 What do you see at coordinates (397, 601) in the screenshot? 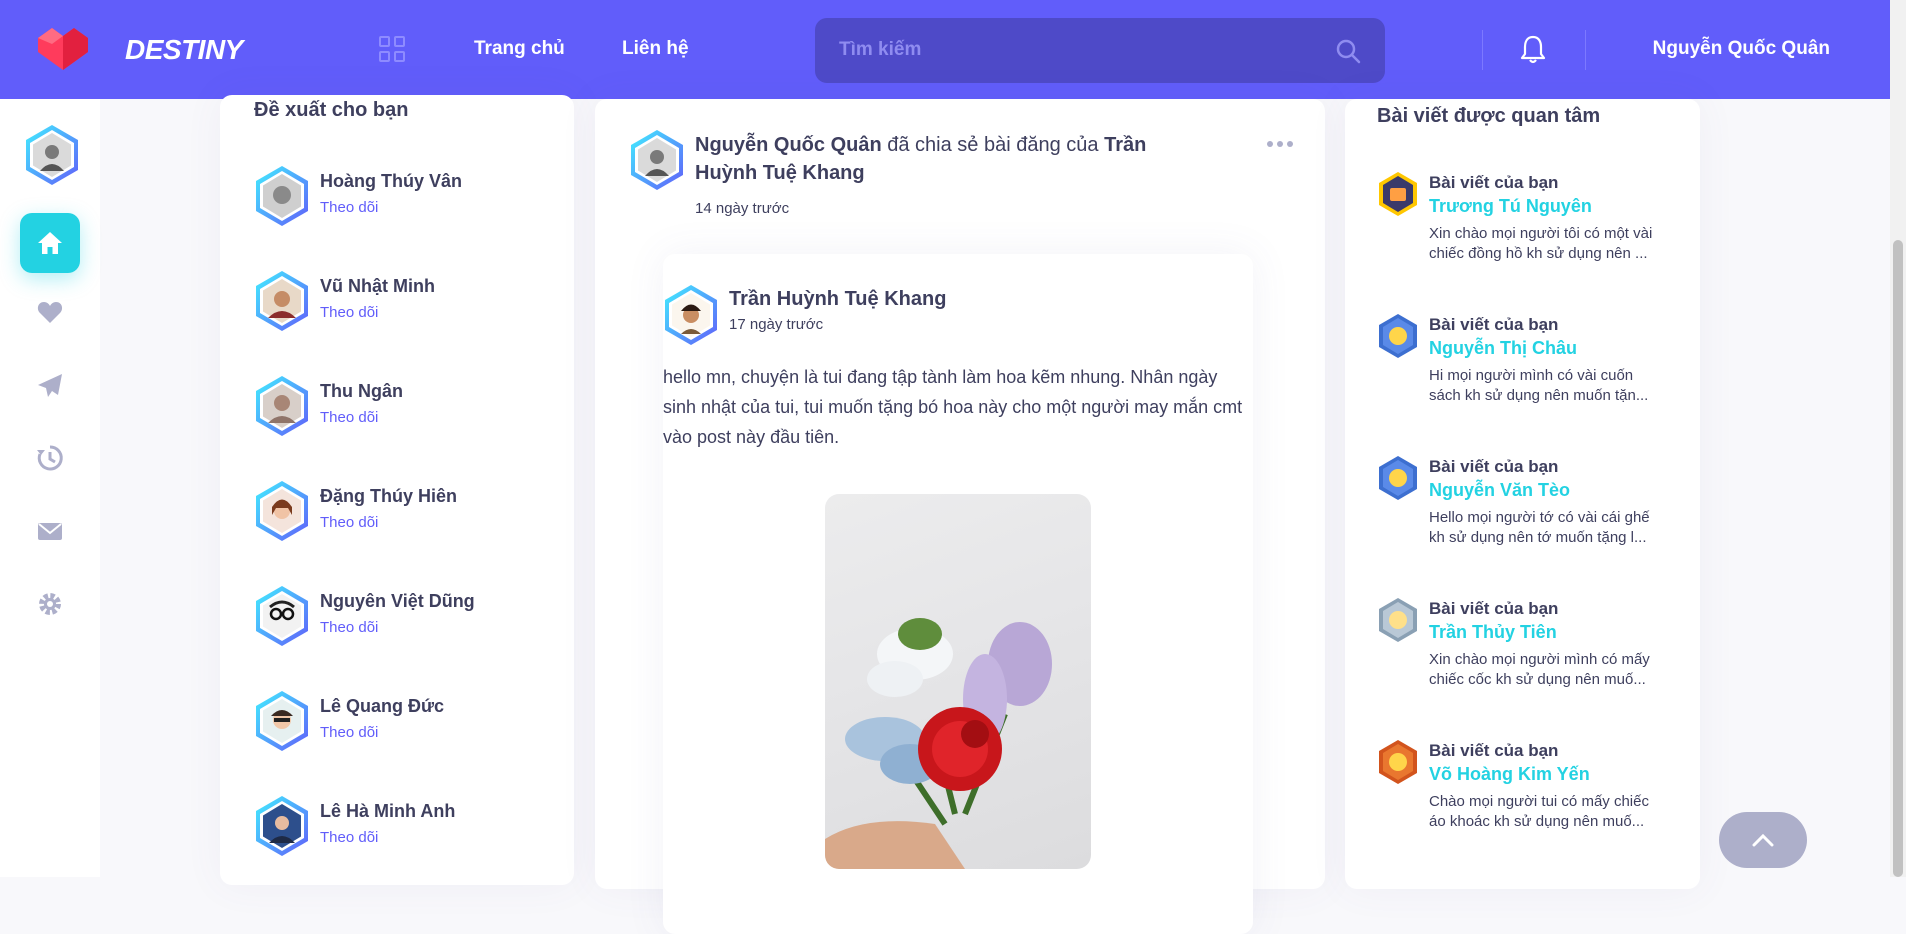
I see `person-name: Nguyên Việt Dũng` at bounding box center [397, 601].